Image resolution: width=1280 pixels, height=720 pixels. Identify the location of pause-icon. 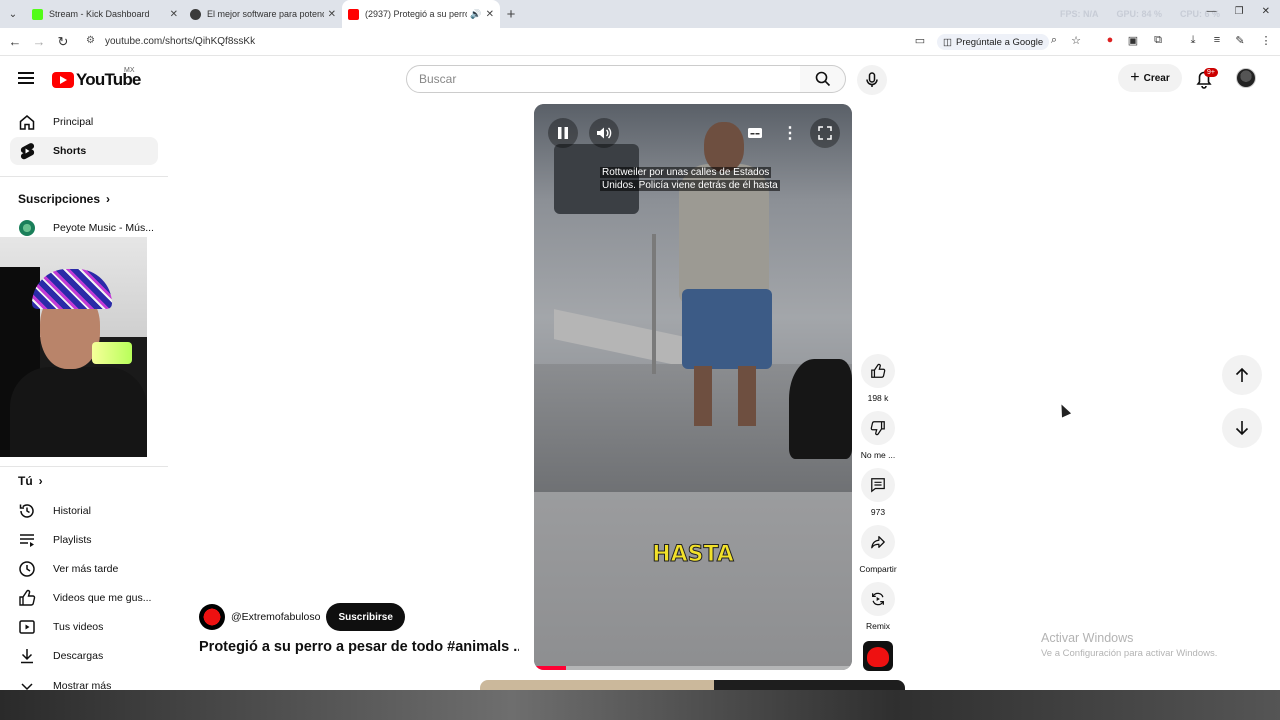
(563, 133).